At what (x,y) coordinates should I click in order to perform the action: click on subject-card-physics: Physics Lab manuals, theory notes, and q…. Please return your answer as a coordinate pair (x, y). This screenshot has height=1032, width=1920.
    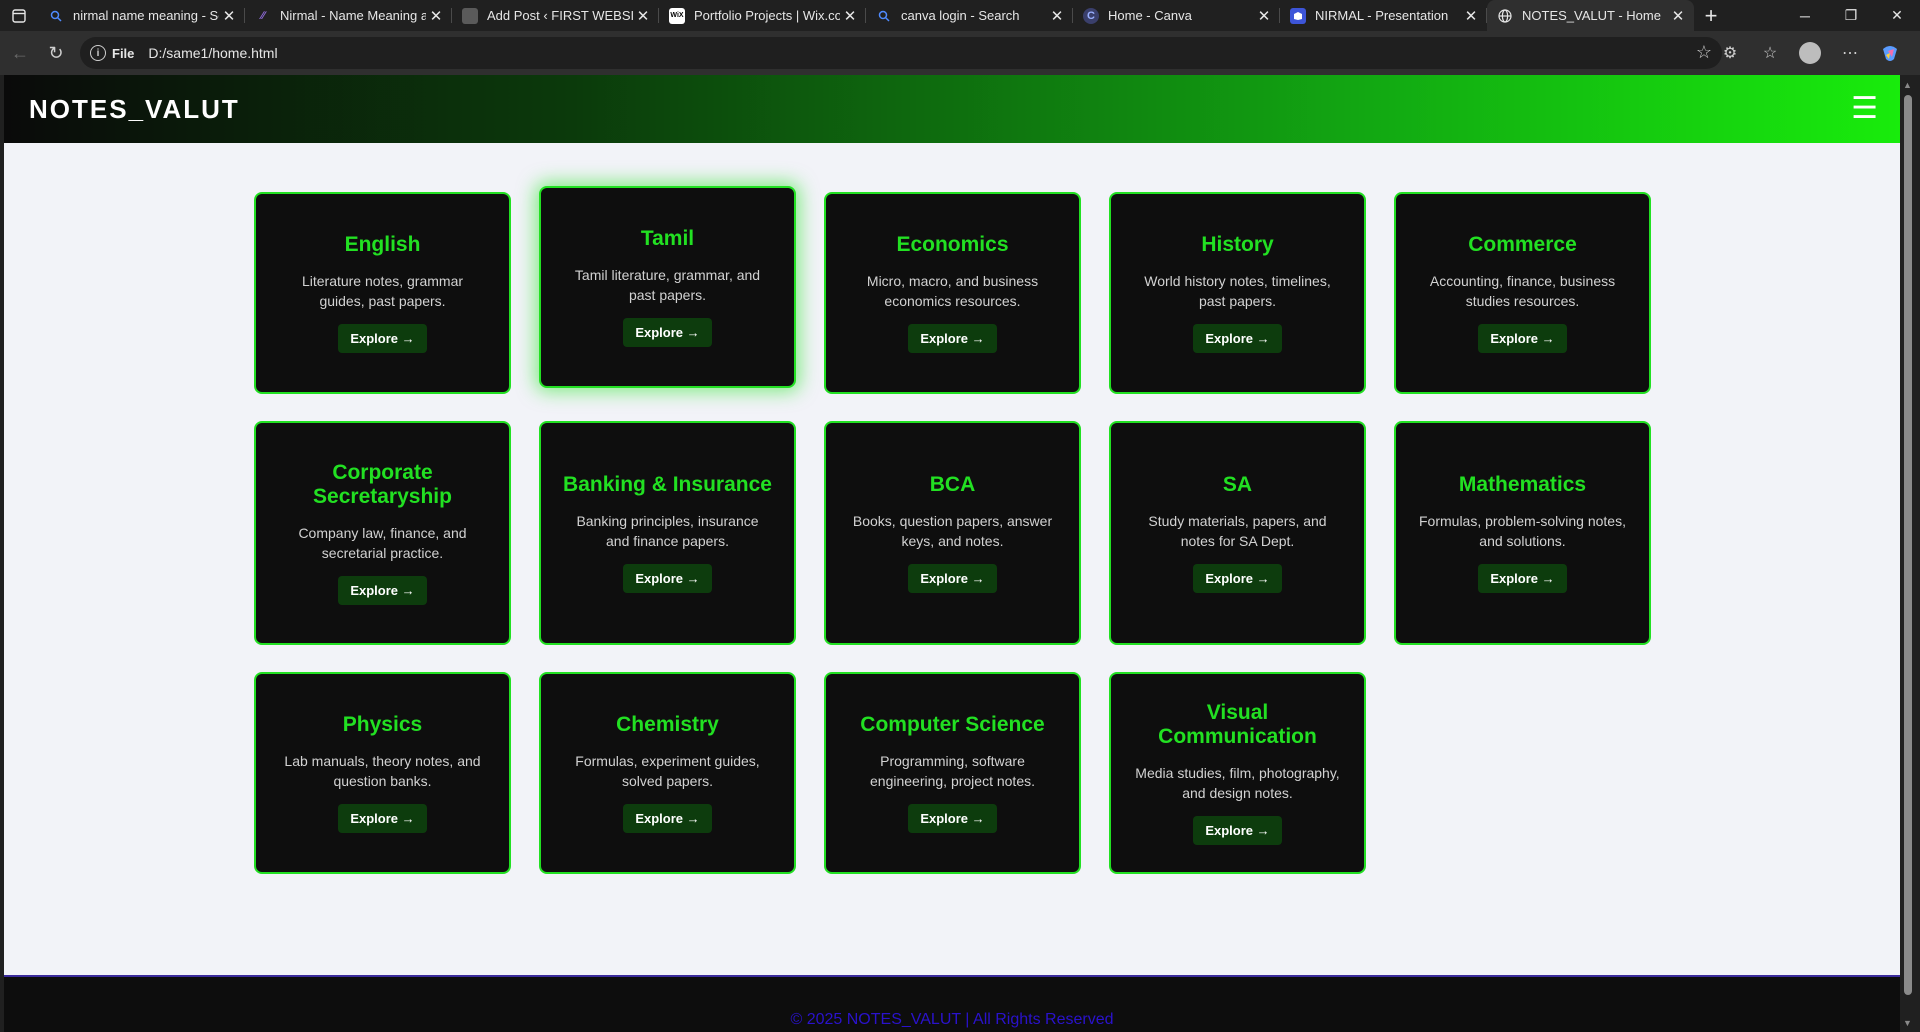
    Looking at the image, I should click on (382, 773).